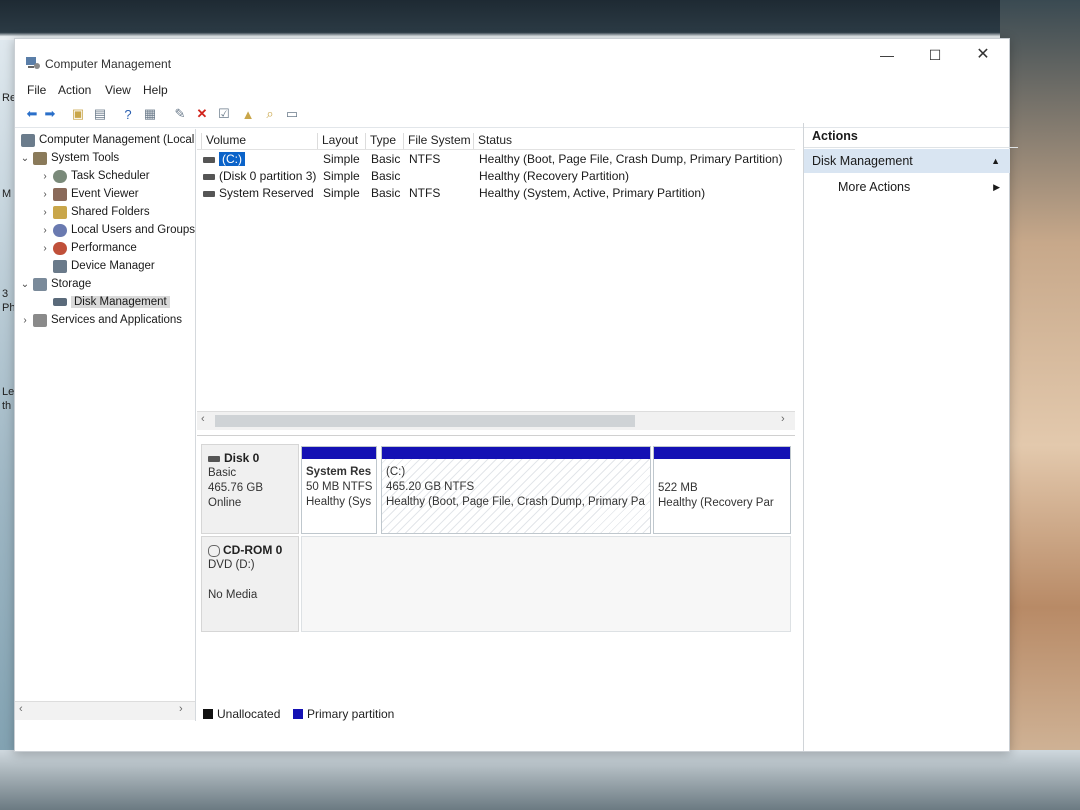 This screenshot has height=810, width=1080. Describe the element at coordinates (78, 114) in the screenshot. I see `up-folder-icon: ▣` at that location.